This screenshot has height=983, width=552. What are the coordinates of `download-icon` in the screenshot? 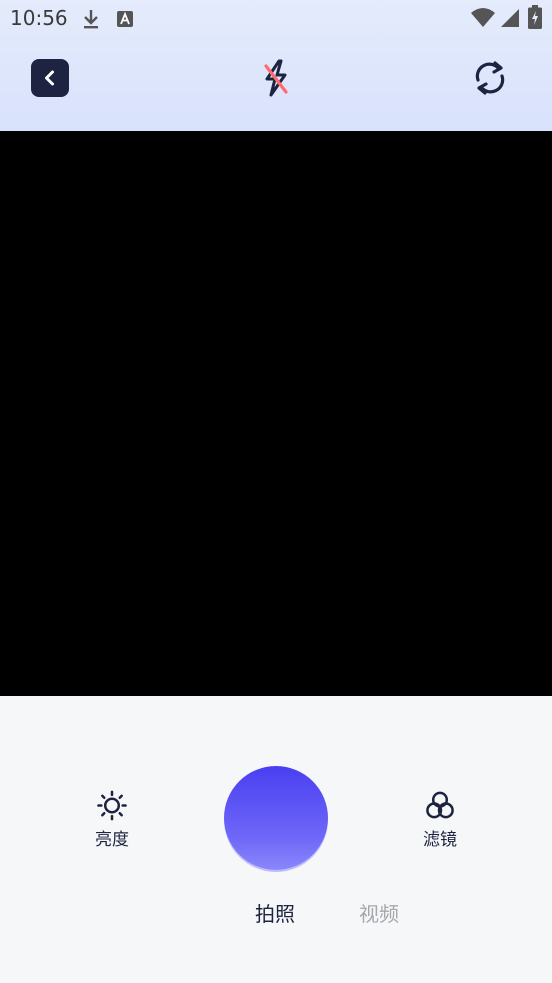 It's located at (91, 21).